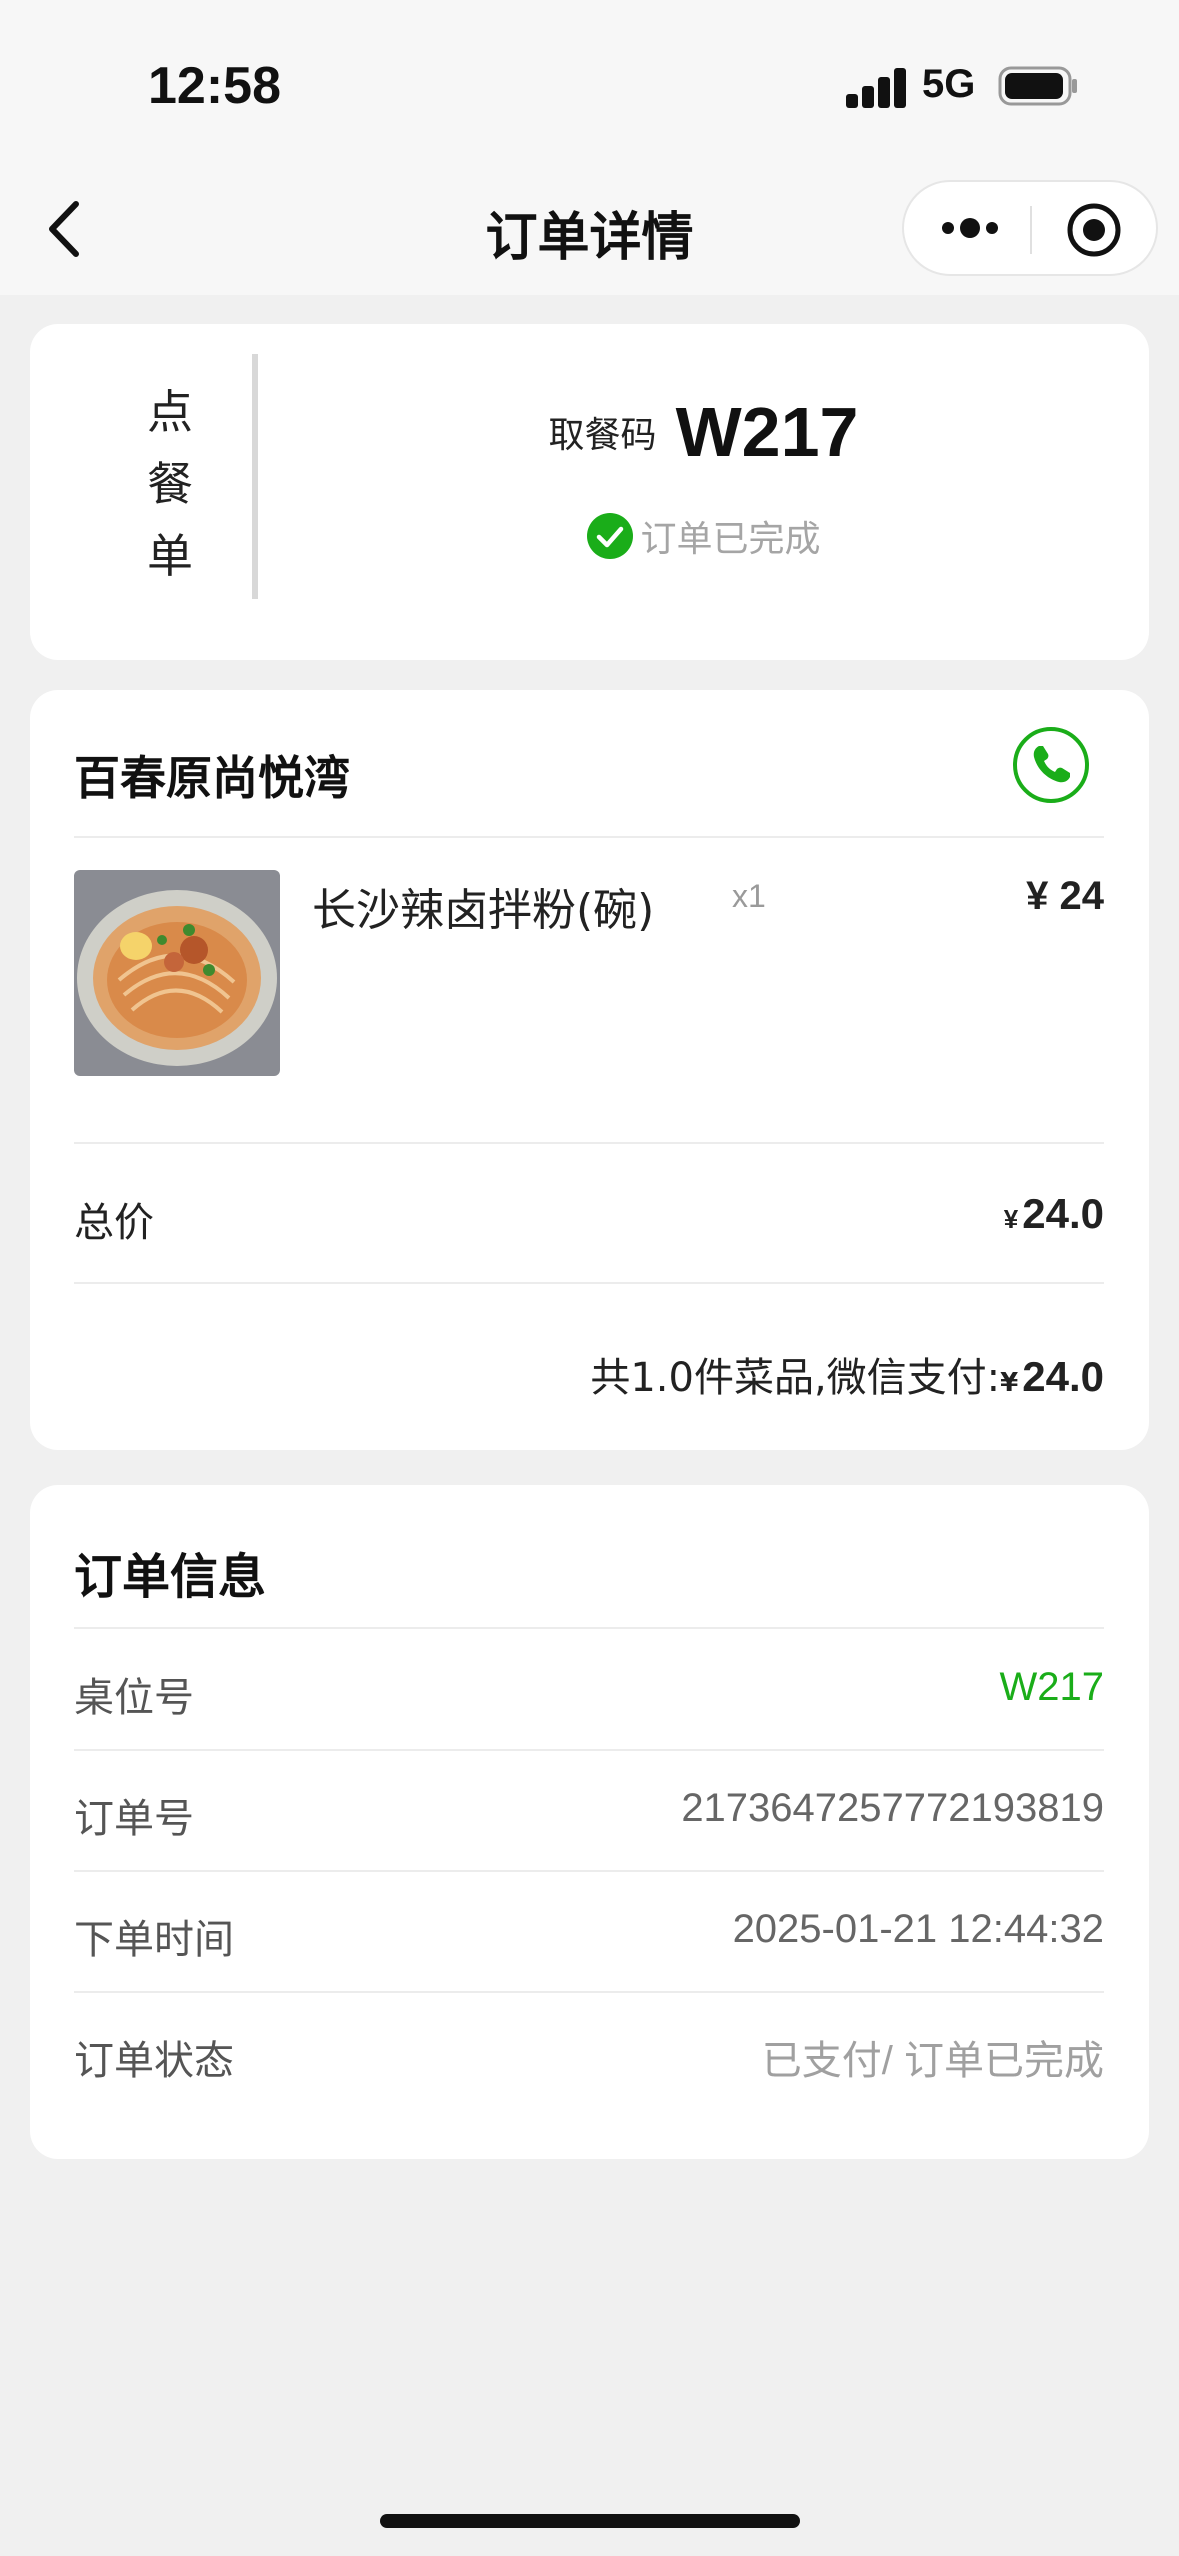 The height and width of the screenshot is (2556, 1179). Describe the element at coordinates (877, 87) in the screenshot. I see `signal-icon` at that location.